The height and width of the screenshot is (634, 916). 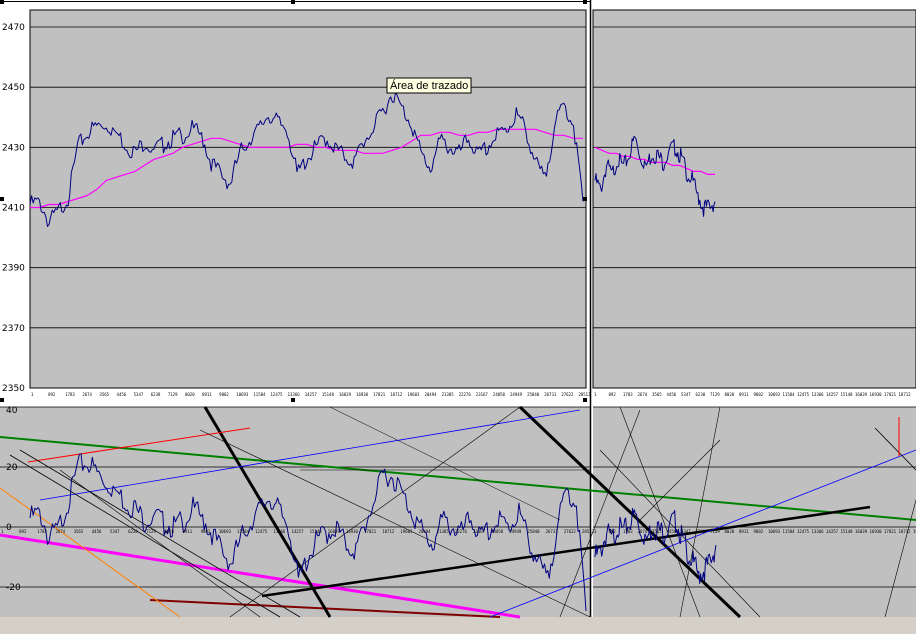 I want to click on x-tick-label: 25840, so click(x=533, y=394).